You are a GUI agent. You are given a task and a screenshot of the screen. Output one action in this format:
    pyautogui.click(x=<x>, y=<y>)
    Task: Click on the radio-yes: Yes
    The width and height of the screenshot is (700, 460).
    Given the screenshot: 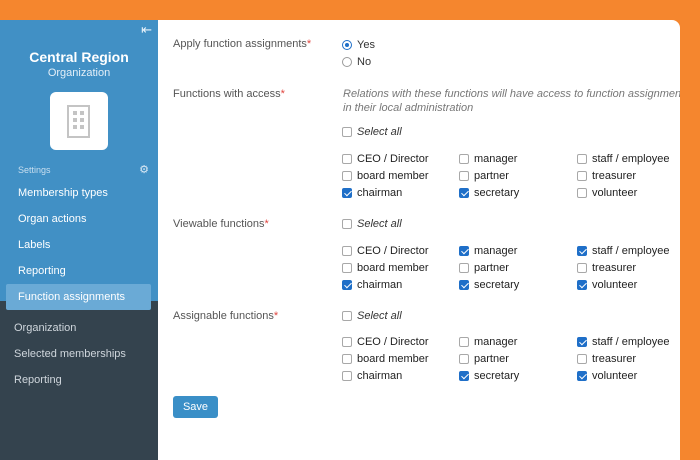 What is the action you would take?
    pyautogui.click(x=358, y=45)
    